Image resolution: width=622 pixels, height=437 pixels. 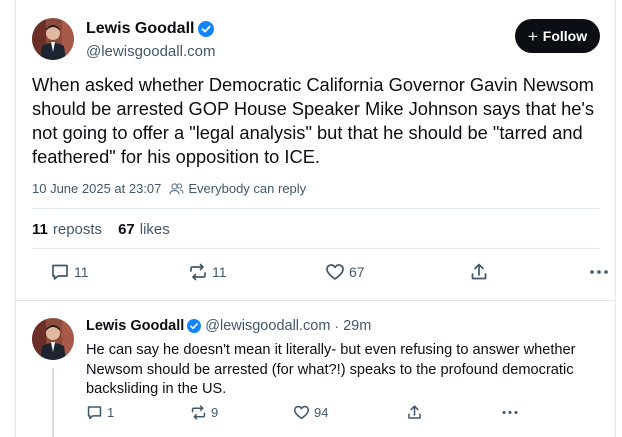 I want to click on reply-button: 11, so click(x=69, y=272).